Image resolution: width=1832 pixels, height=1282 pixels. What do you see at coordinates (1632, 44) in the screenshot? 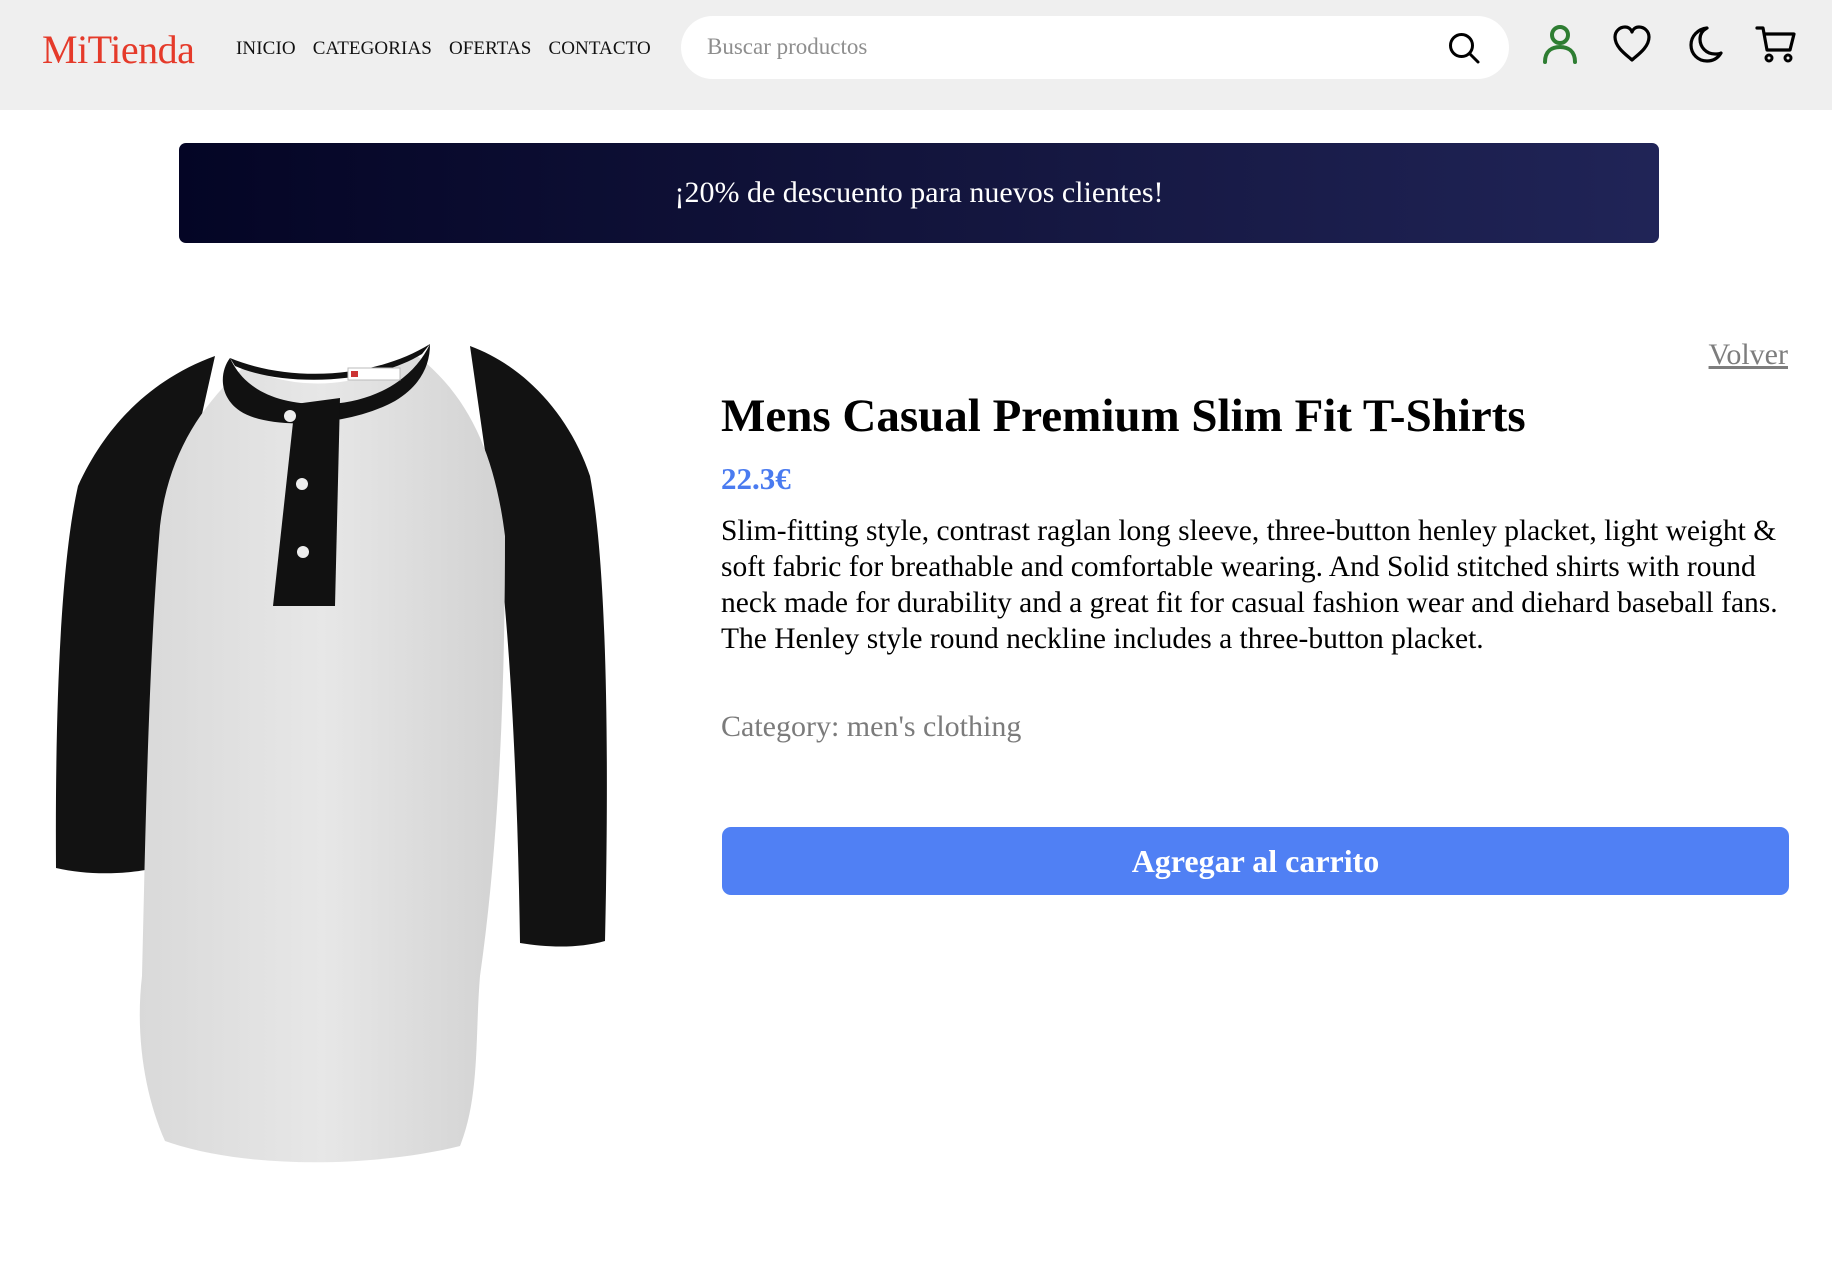
I see `heart-icon` at bounding box center [1632, 44].